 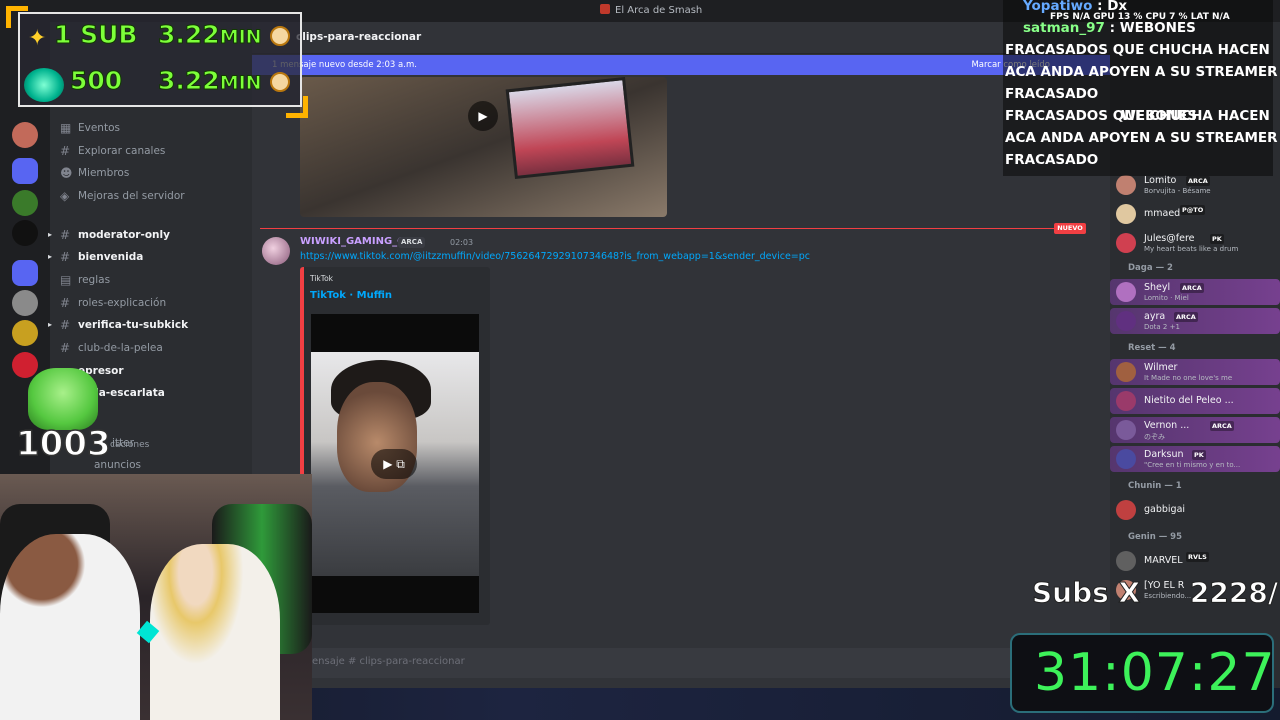 I want to click on subathon-left: 1 SUB, so click(x=95, y=35).